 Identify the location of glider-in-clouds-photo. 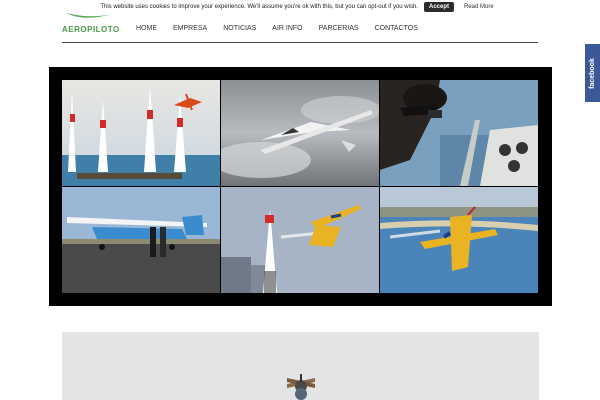
(300, 133).